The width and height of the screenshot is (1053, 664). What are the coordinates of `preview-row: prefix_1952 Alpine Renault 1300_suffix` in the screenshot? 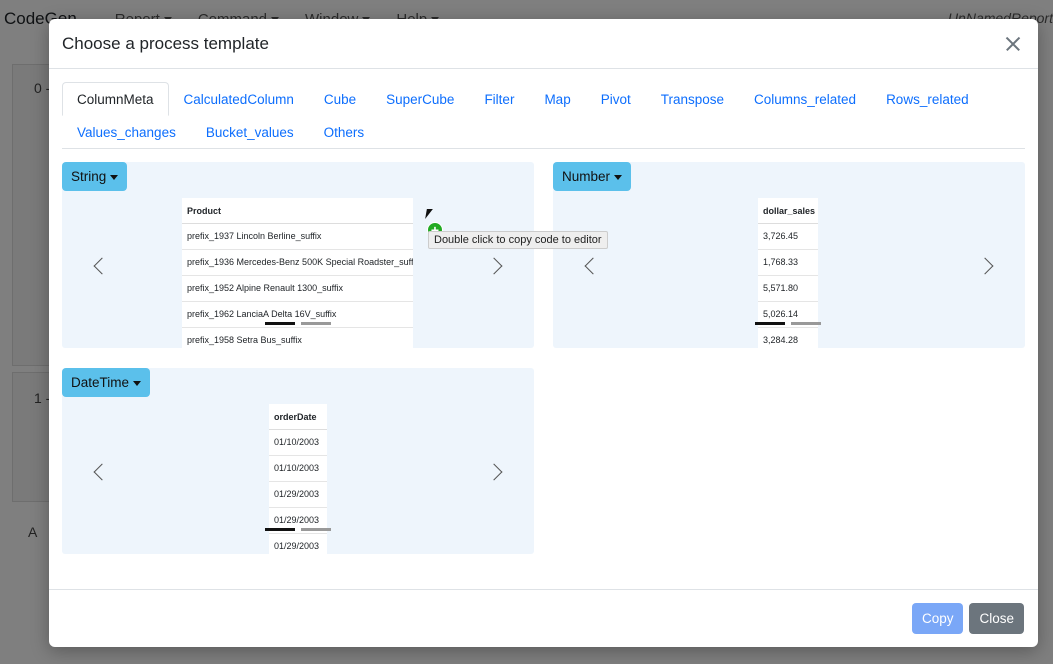 It's located at (297, 289).